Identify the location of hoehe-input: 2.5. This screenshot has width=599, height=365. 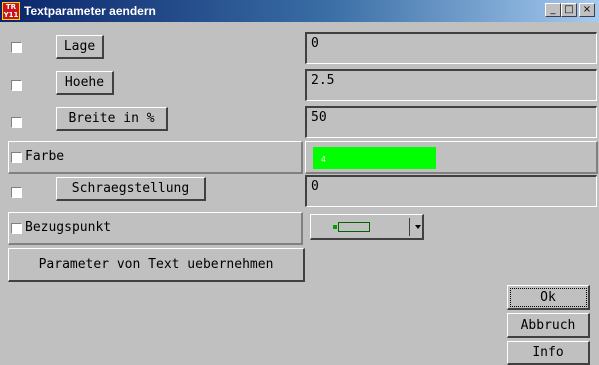
(451, 85).